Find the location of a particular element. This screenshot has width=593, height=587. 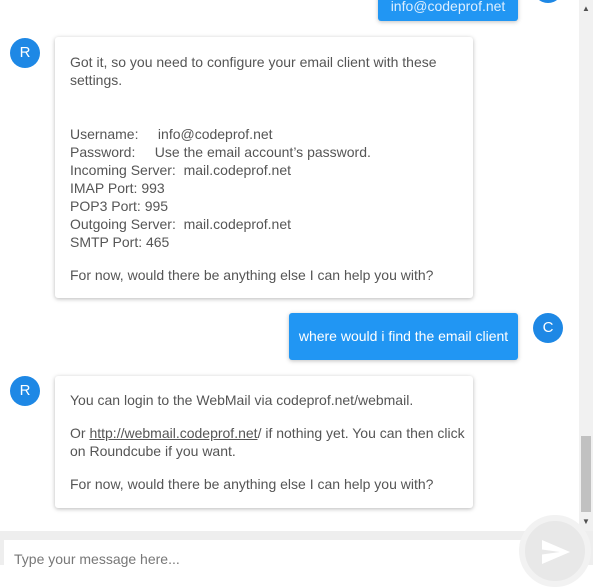

avatar-initial: C is located at coordinates (548, 327).